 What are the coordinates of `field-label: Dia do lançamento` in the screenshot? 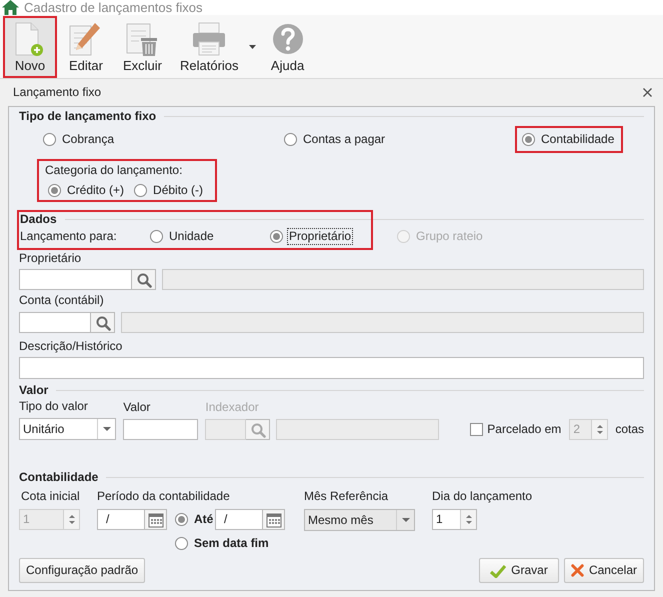 It's located at (482, 496).